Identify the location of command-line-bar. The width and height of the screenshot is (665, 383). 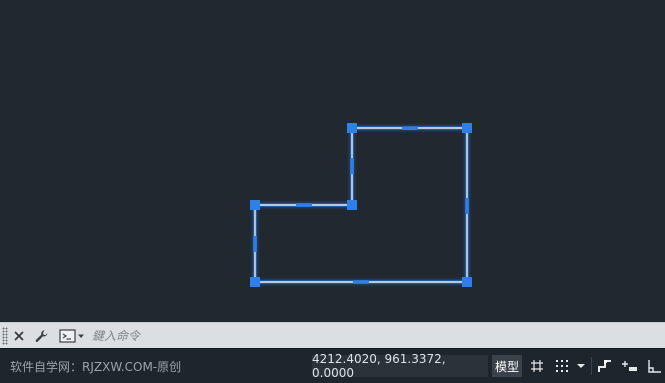
(332, 335).